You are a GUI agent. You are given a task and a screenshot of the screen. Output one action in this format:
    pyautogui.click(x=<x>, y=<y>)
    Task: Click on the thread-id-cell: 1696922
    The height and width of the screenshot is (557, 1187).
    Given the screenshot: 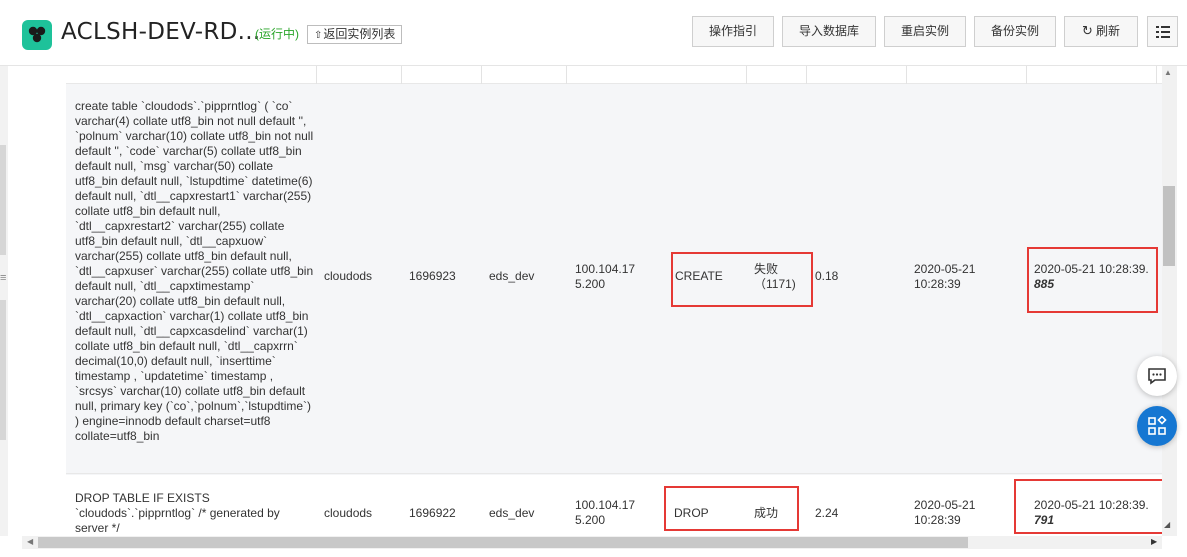 What is the action you would take?
    pyautogui.click(x=432, y=513)
    